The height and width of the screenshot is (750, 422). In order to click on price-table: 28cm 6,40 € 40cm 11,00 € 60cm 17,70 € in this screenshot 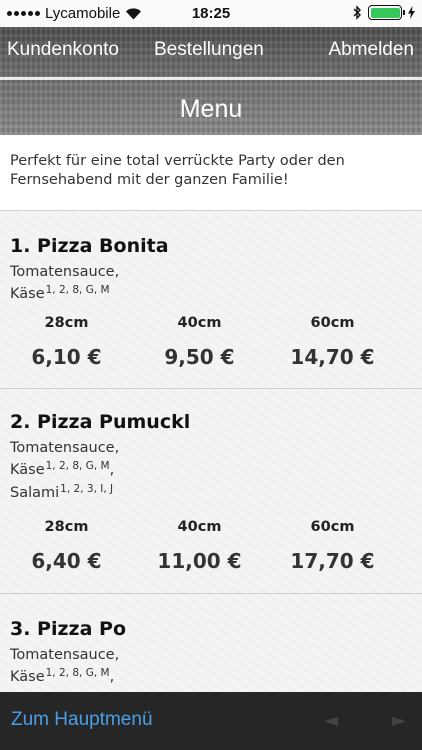, I will do `click(211, 546)`.